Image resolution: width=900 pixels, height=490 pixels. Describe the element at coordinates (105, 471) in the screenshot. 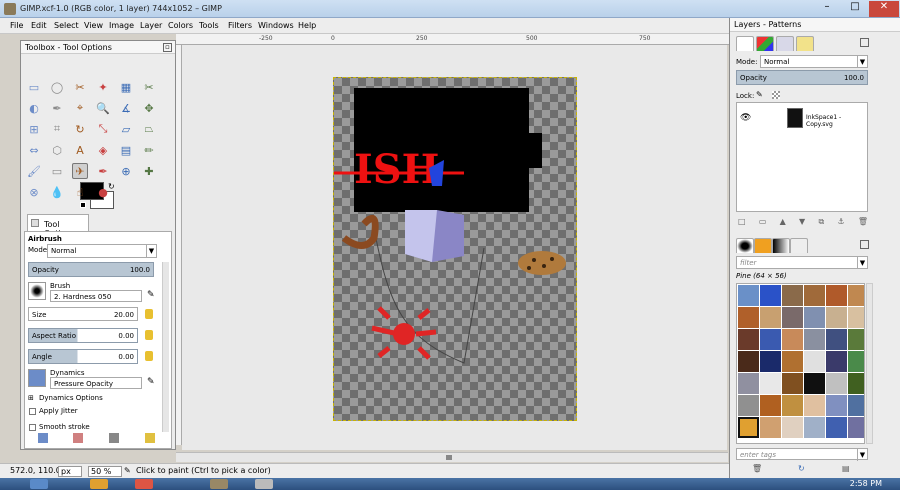

I see `zoom-select: 50 %` at that location.